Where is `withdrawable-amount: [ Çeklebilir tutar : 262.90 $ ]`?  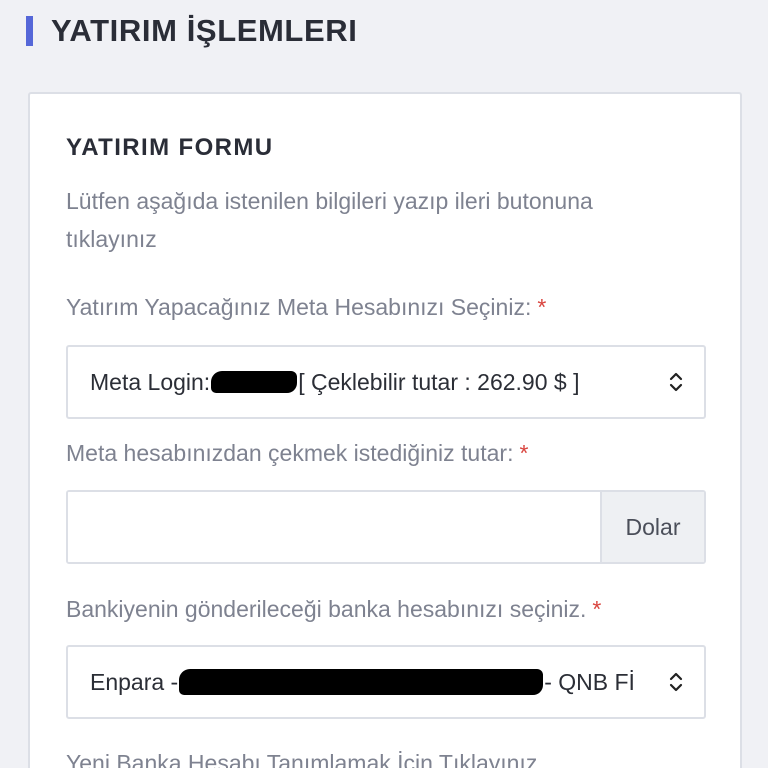 withdrawable-amount: [ Çeklebilir tutar : 262.90 $ ] is located at coordinates (439, 381).